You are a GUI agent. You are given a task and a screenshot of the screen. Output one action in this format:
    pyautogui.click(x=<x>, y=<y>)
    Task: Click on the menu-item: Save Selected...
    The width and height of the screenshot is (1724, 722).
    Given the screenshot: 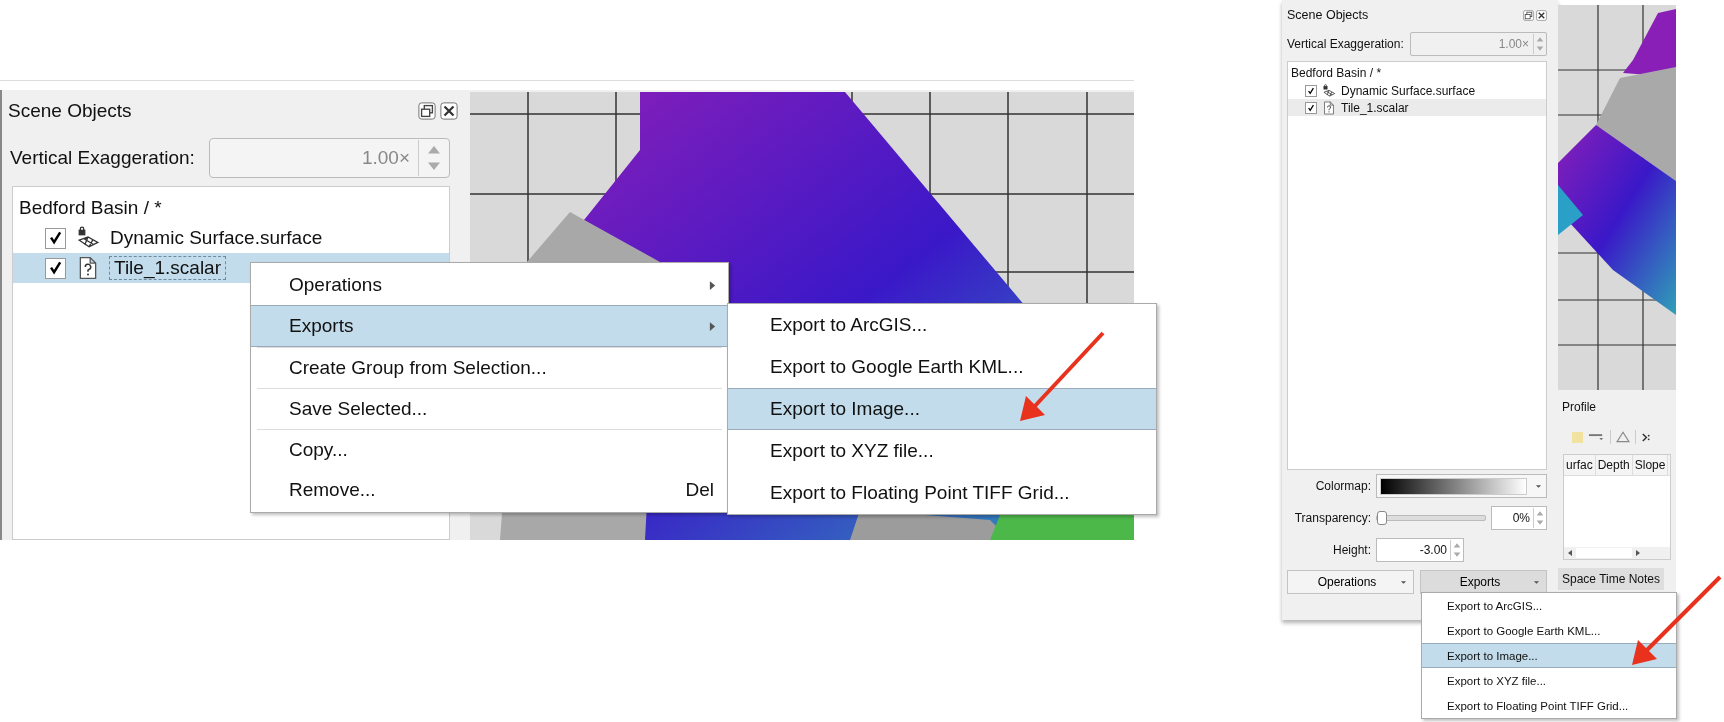 What is the action you would take?
    pyautogui.click(x=489, y=409)
    